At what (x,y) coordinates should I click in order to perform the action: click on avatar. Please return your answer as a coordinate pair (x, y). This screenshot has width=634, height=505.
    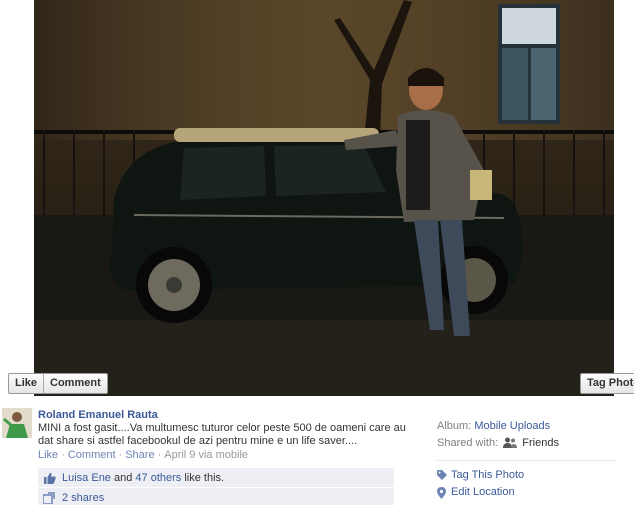
    Looking at the image, I should click on (17, 423).